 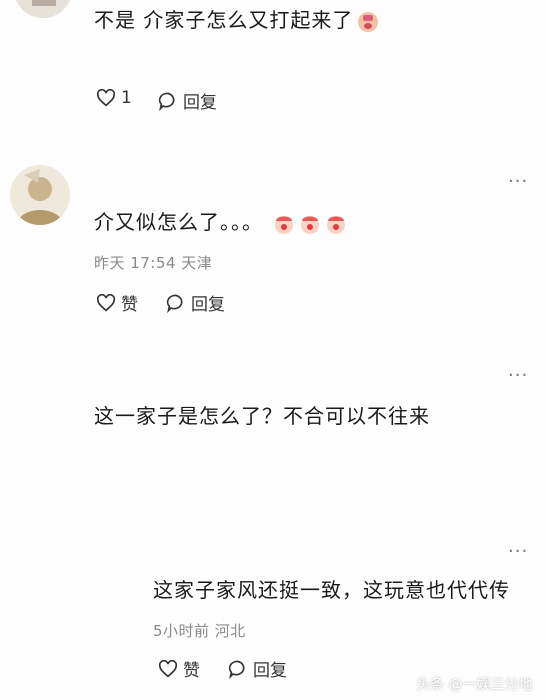 I want to click on crying-face-icon, so click(x=368, y=22).